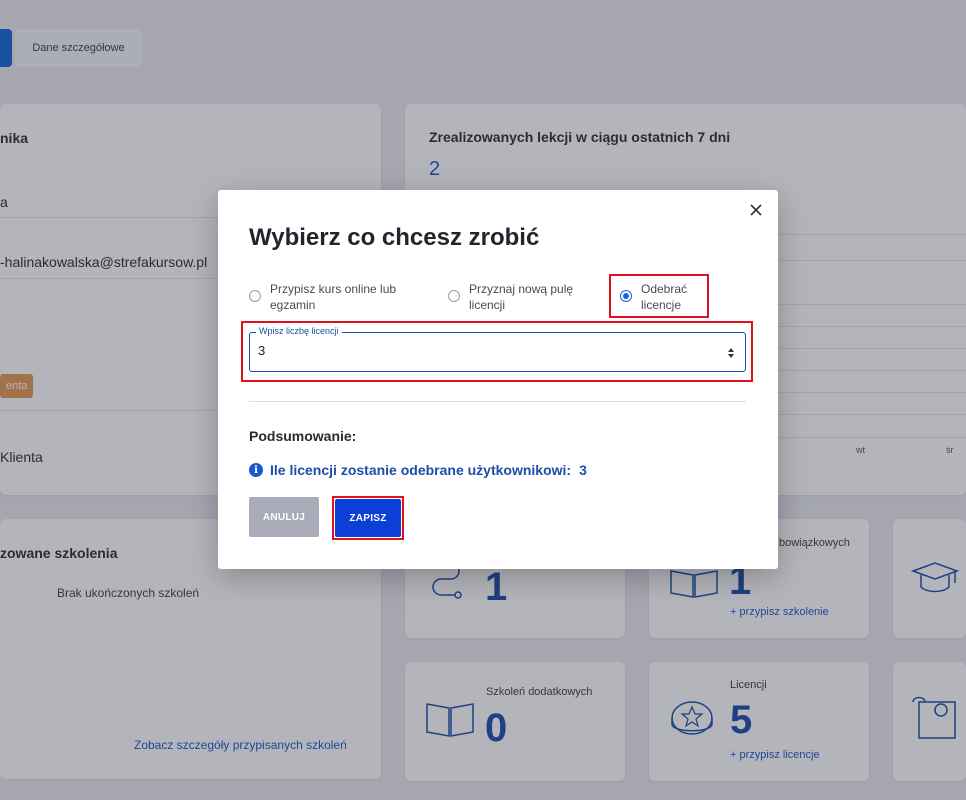 This screenshot has width=966, height=800. I want to click on close-icon, so click(756, 210).